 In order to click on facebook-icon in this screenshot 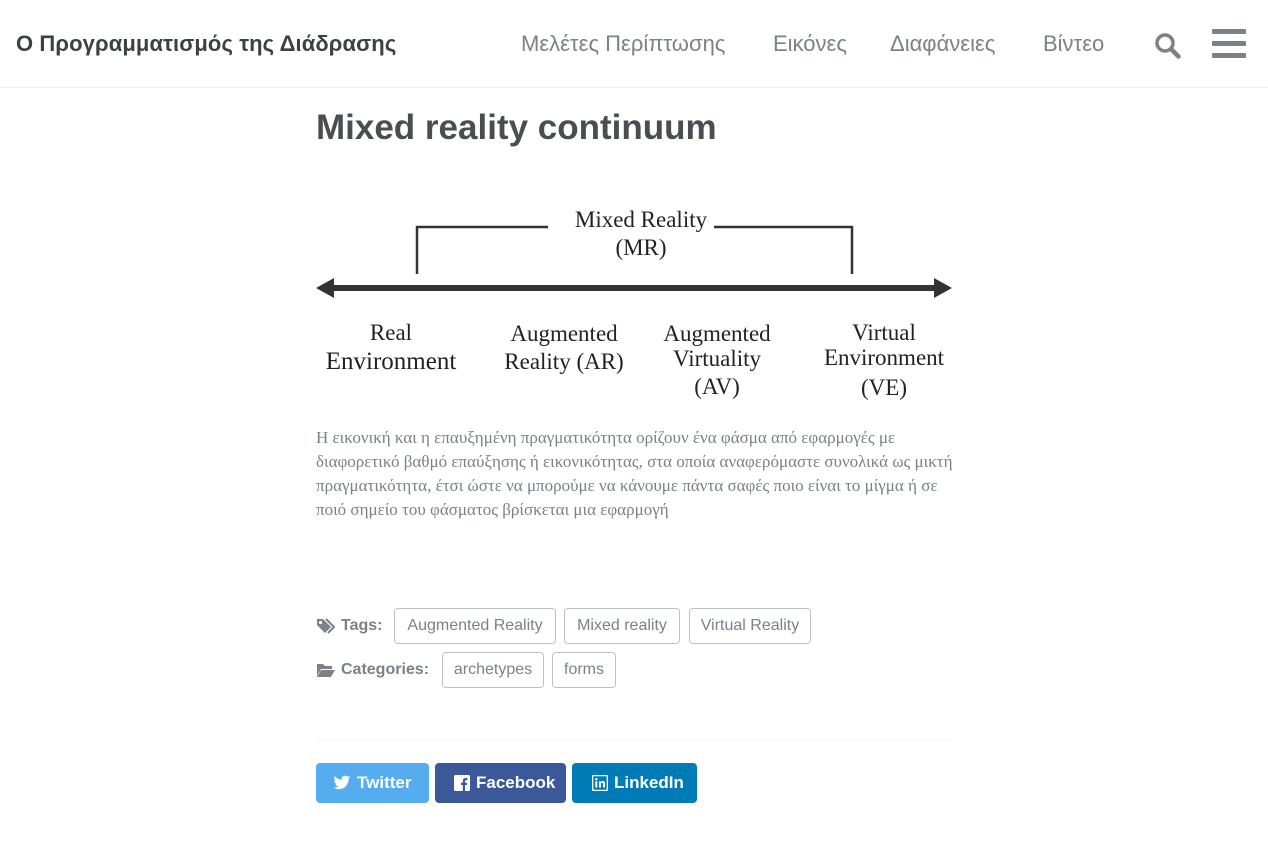, I will do `click(462, 783)`.